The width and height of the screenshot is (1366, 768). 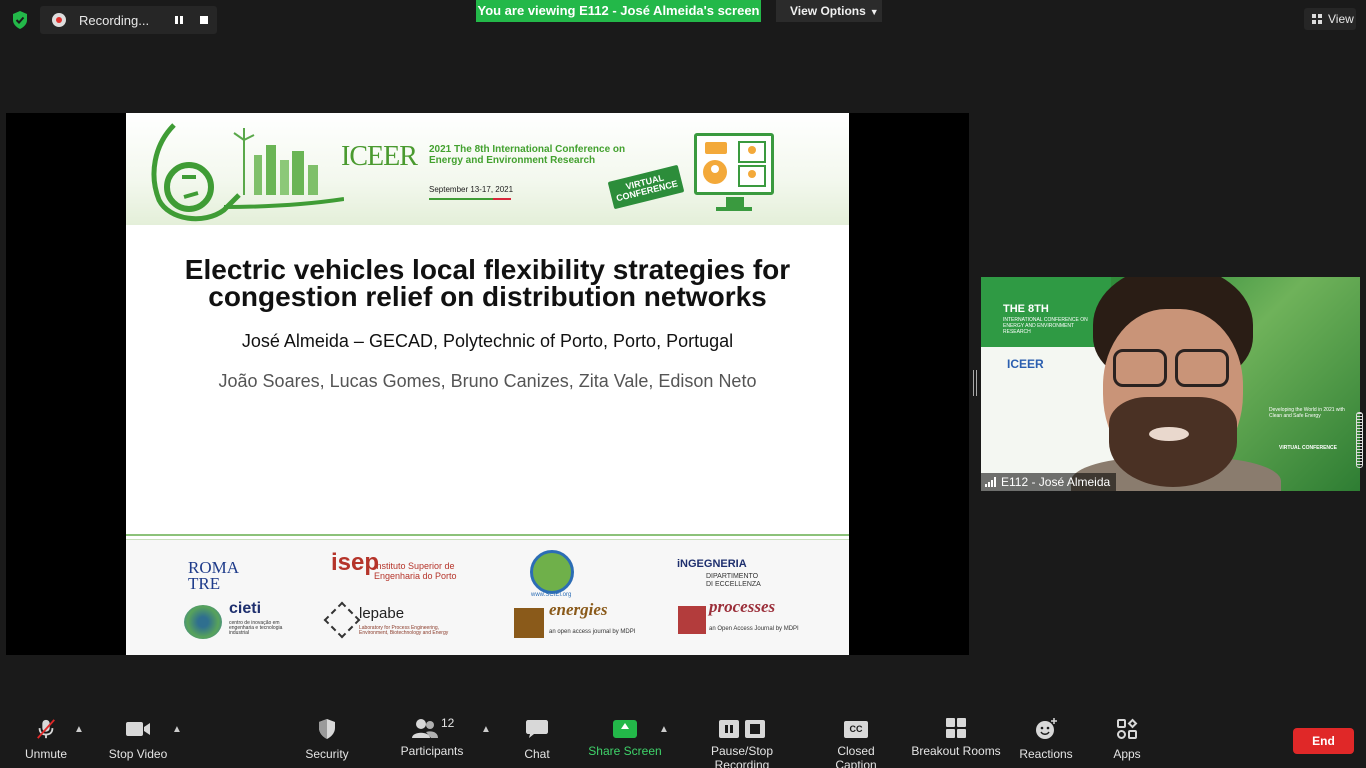 I want to click on closed-caption-label: Closed Caption, so click(x=856, y=756).